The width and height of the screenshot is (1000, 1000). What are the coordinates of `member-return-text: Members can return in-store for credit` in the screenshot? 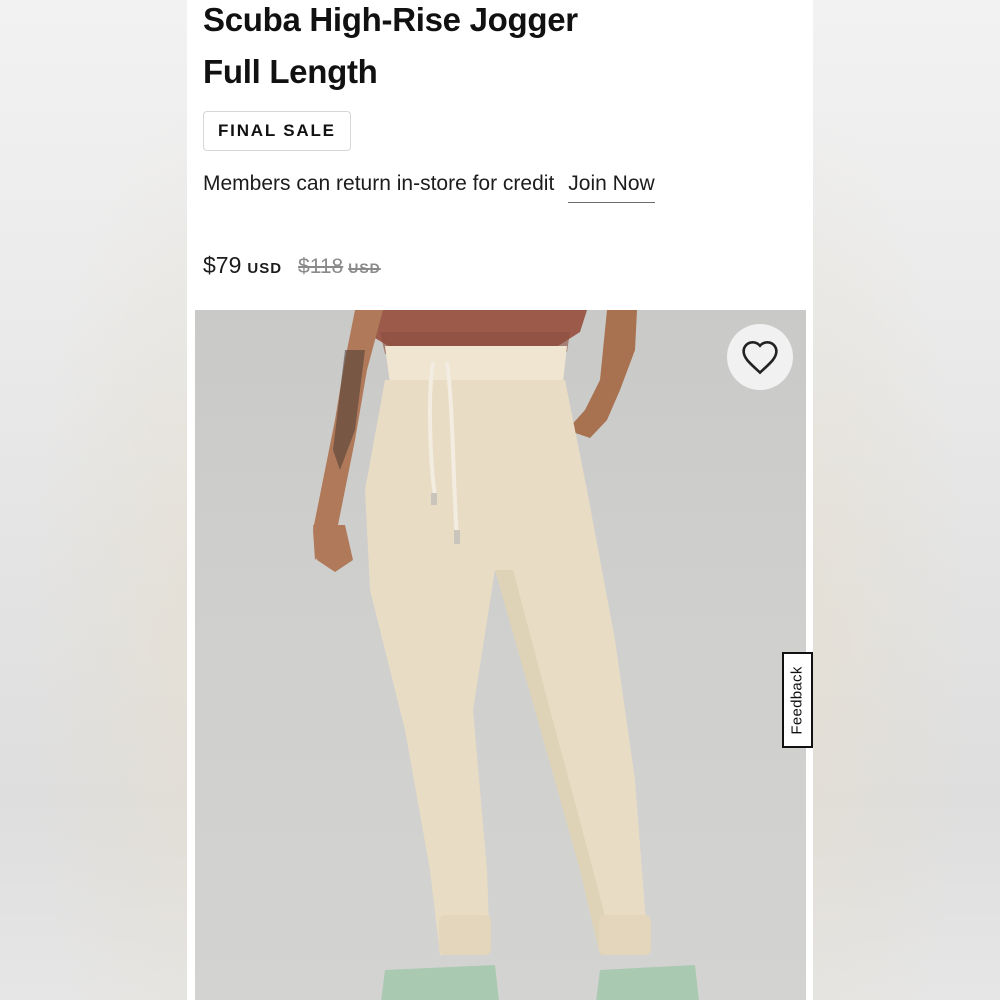 It's located at (379, 183).